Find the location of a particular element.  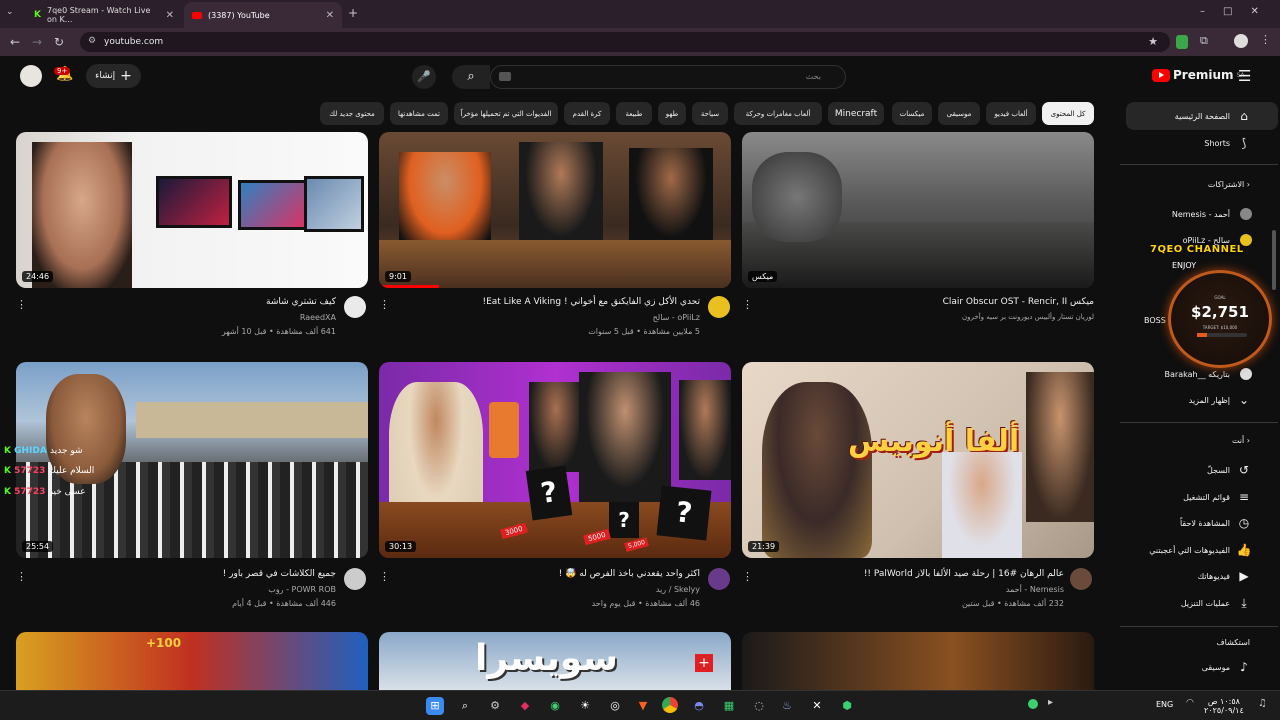

video-thumbnail: سويسرا + is located at coordinates (555, 661).